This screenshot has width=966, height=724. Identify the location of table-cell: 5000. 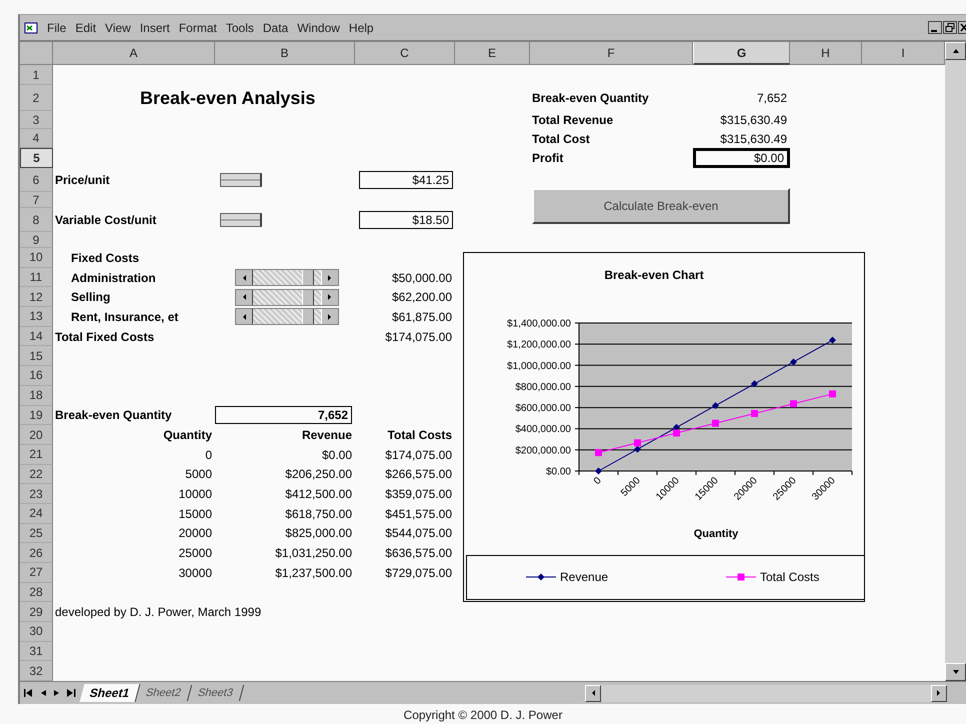
(200, 474).